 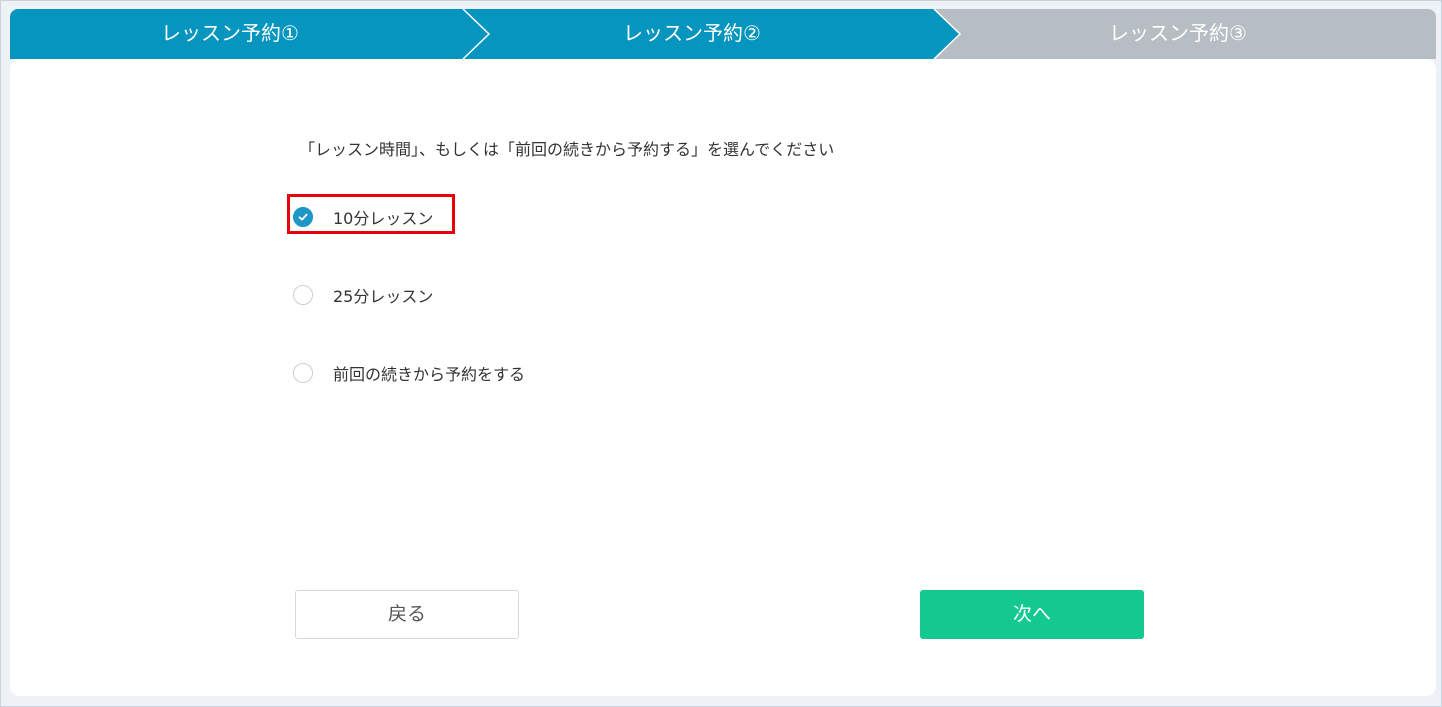 I want to click on radio-continue-previous, so click(x=303, y=373).